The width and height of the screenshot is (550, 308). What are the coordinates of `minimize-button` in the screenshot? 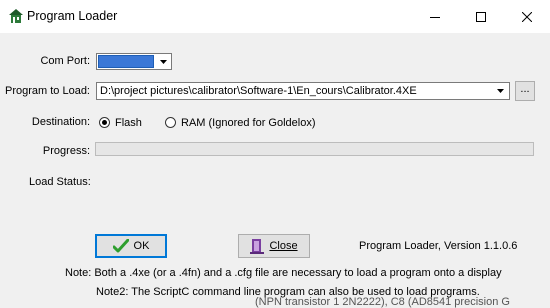 It's located at (435, 16).